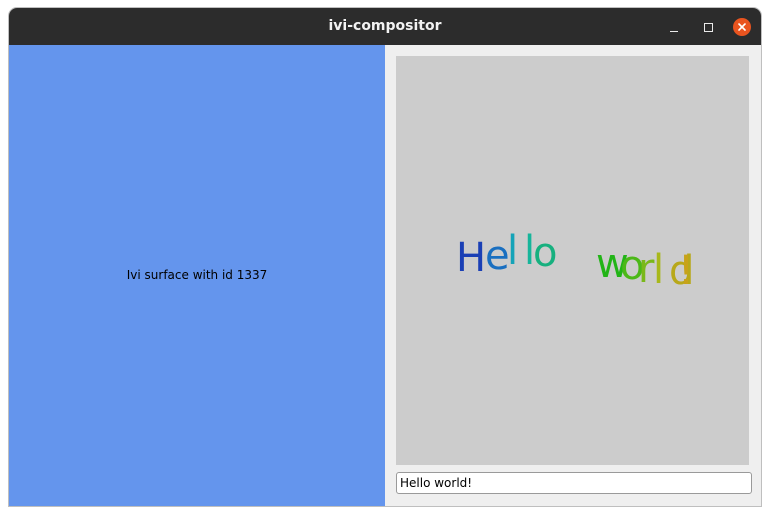 The image size is (770, 515). Describe the element at coordinates (497, 256) in the screenshot. I see `wave-letter: e` at that location.